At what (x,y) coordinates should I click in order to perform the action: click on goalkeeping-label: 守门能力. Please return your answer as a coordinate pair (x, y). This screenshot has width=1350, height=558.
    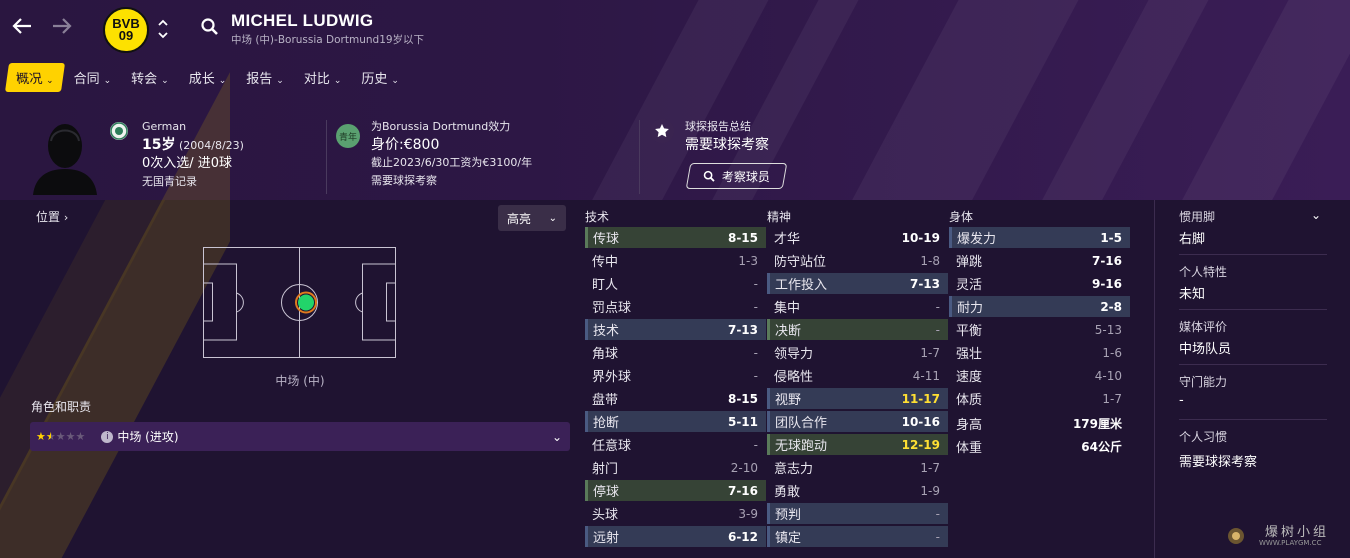
    Looking at the image, I should click on (1203, 382).